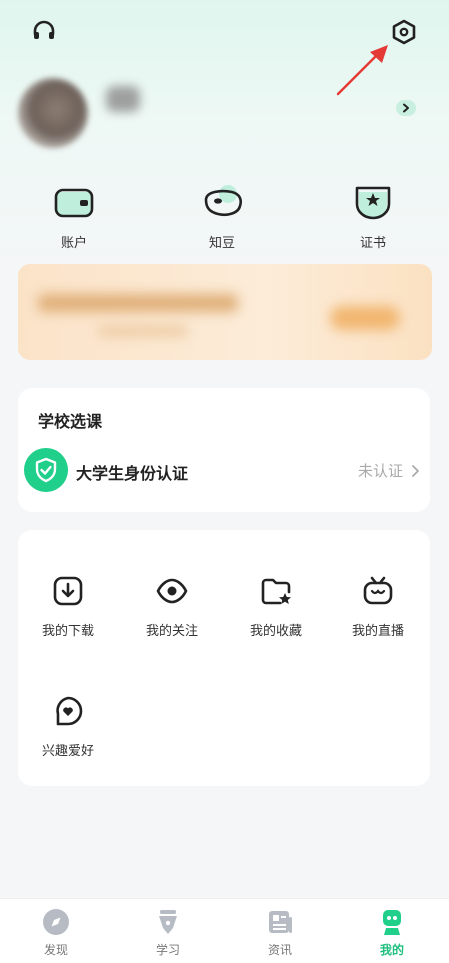 The height and width of the screenshot is (963, 449). I want to click on my-item-label: 我的收藏, so click(275, 631).